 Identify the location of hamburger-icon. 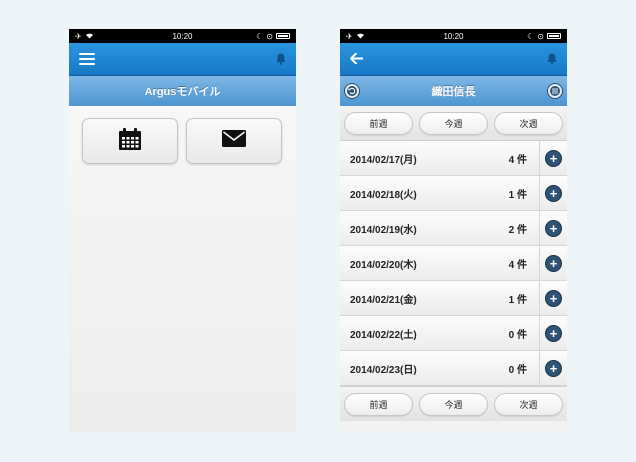
(87, 59).